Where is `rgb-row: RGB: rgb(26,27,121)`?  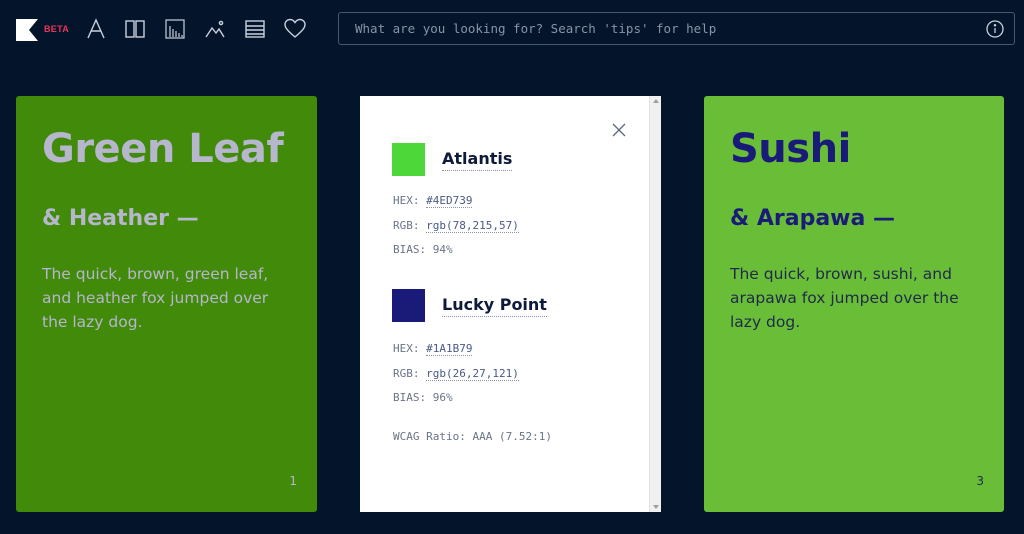 rgb-row: RGB: rgb(26,27,121) is located at coordinates (456, 374).